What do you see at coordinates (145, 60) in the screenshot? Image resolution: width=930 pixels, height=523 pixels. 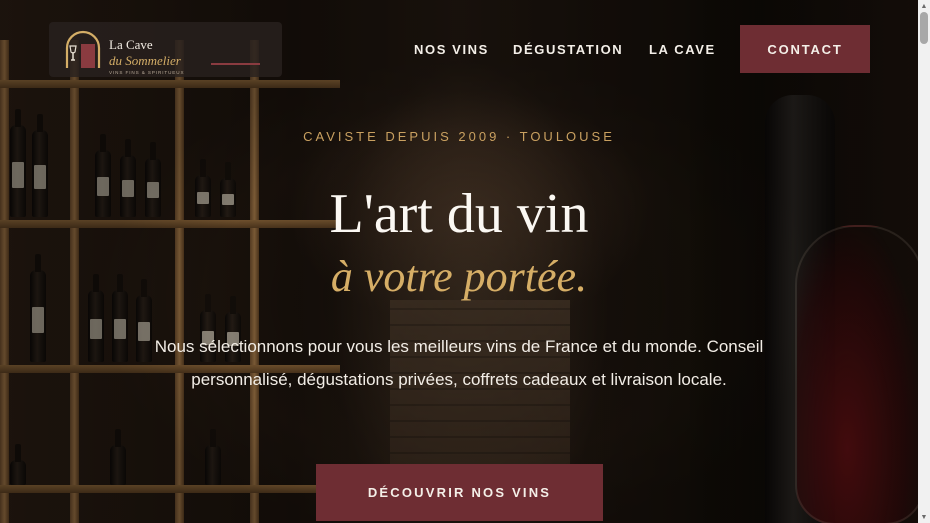 I see `brand-name-line2: du Sommelier` at bounding box center [145, 60].